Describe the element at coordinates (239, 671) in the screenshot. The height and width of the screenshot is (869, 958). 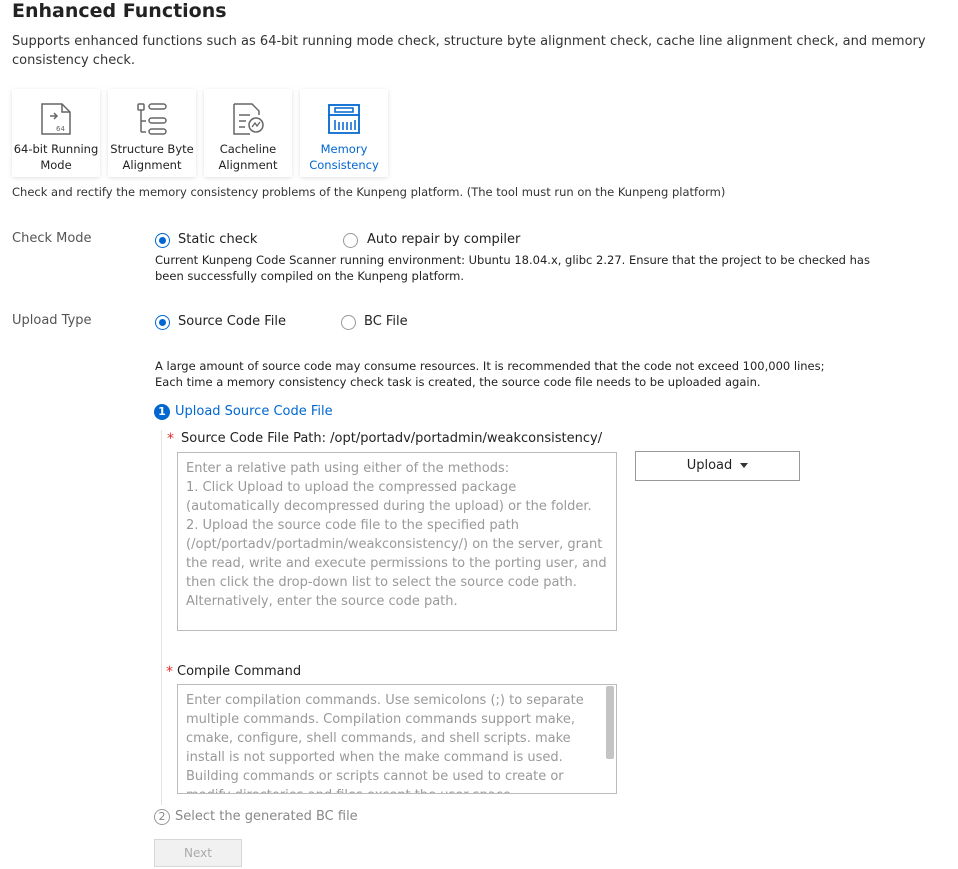
I see `compile-command-label: Compile Command` at that location.